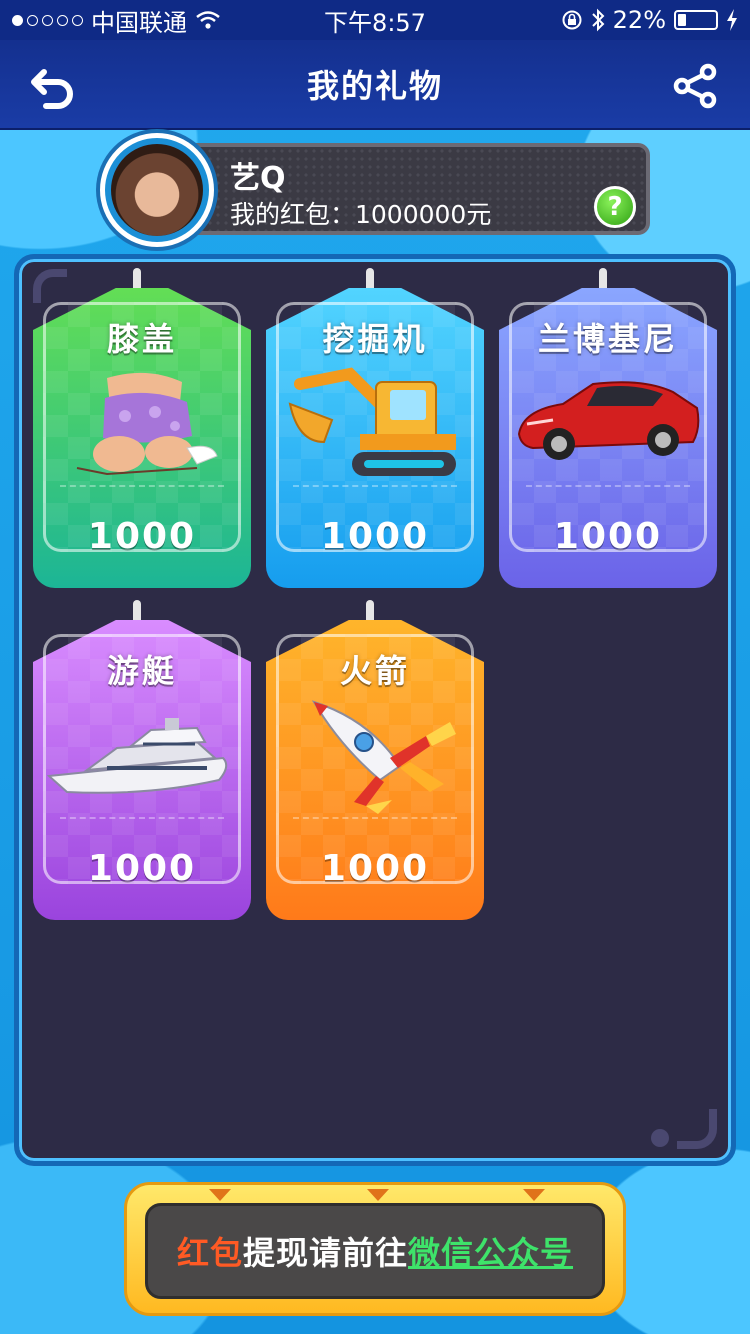 The width and height of the screenshot is (750, 1334). I want to click on excavator-icon, so click(372, 421).